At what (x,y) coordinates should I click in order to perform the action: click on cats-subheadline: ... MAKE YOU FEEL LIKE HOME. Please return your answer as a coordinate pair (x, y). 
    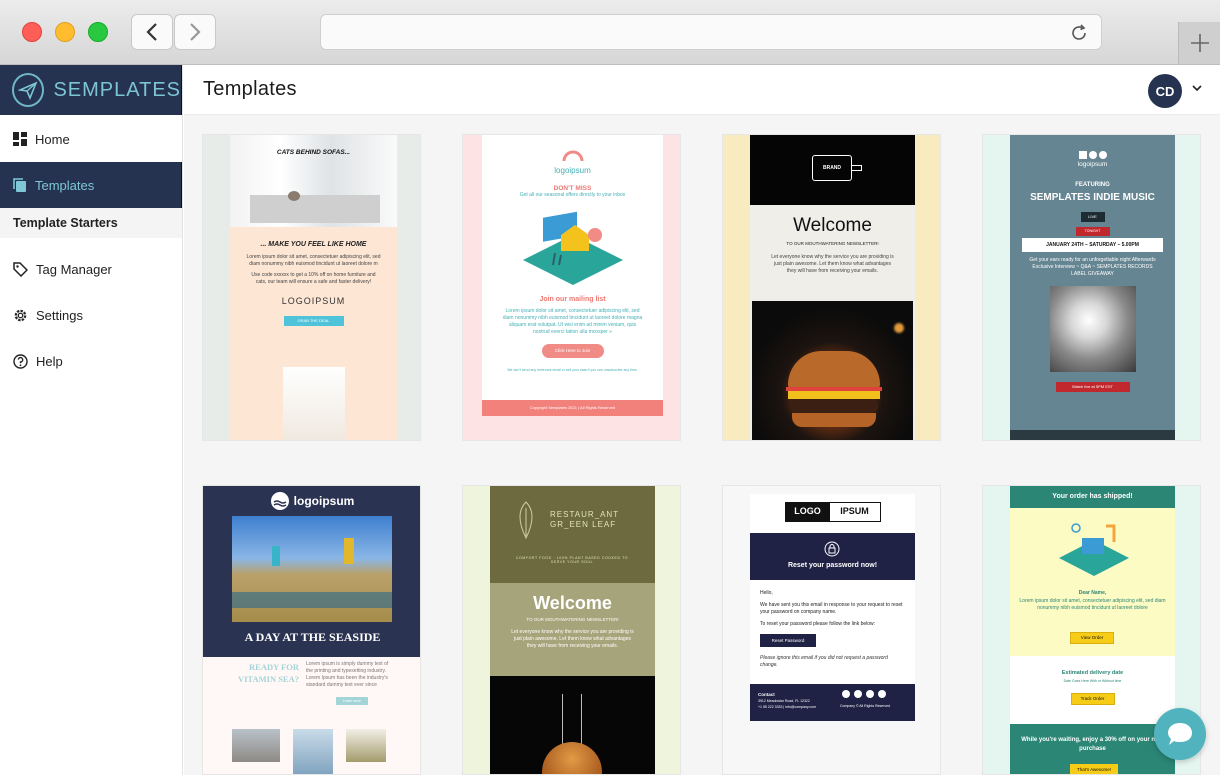
    Looking at the image, I should click on (313, 244).